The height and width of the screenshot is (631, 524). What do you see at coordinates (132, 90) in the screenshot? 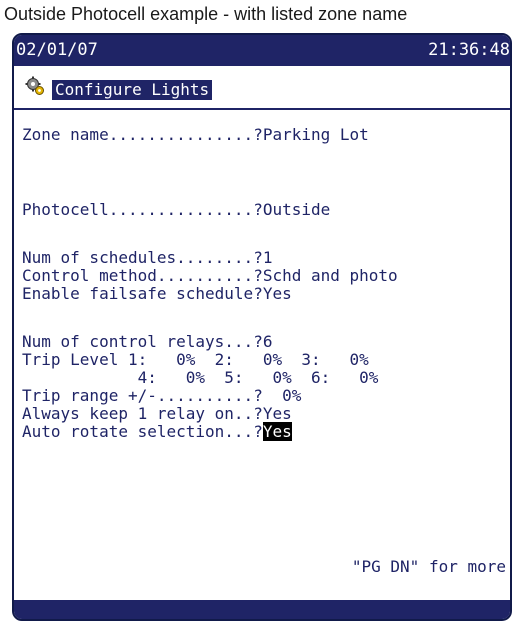
I see `page-title: Configure Lights` at bounding box center [132, 90].